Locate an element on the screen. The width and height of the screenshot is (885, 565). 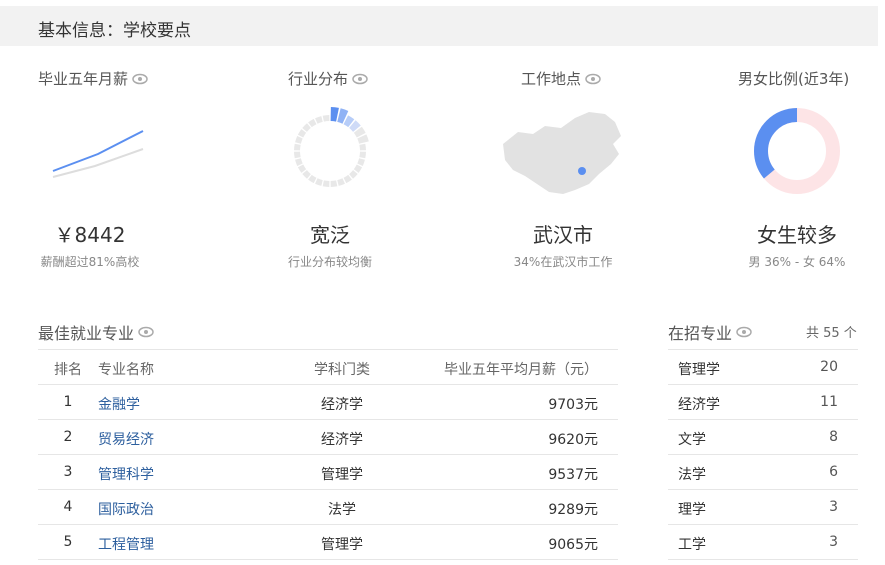
stat-location: 工作地点 武汉市 34%在武汉市工作 is located at coordinates (563, 173).